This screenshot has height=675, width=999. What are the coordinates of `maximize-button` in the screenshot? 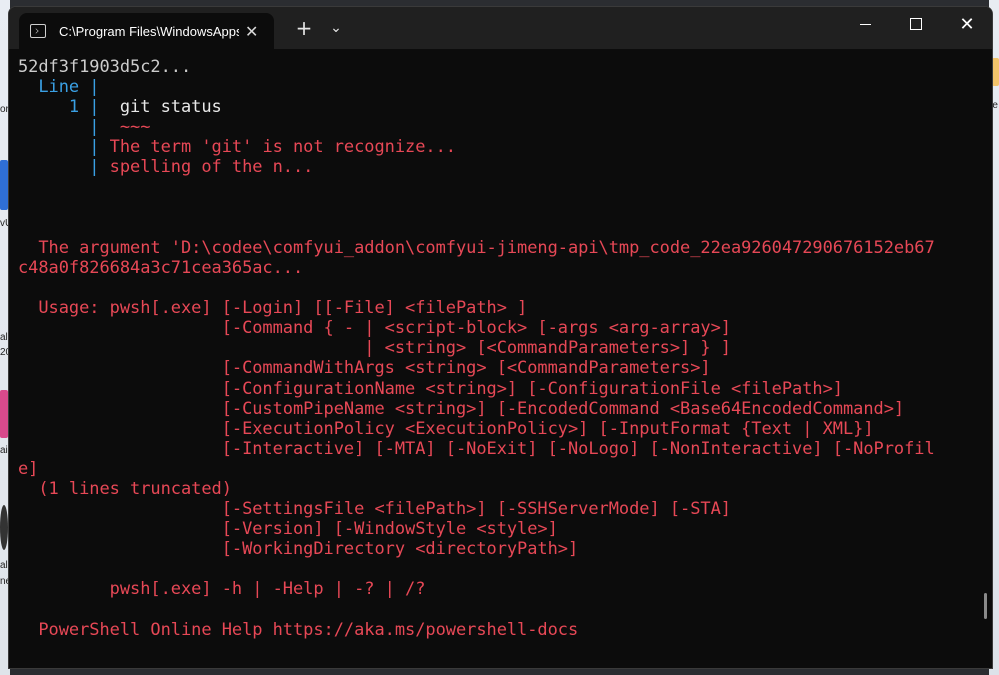 It's located at (916, 24).